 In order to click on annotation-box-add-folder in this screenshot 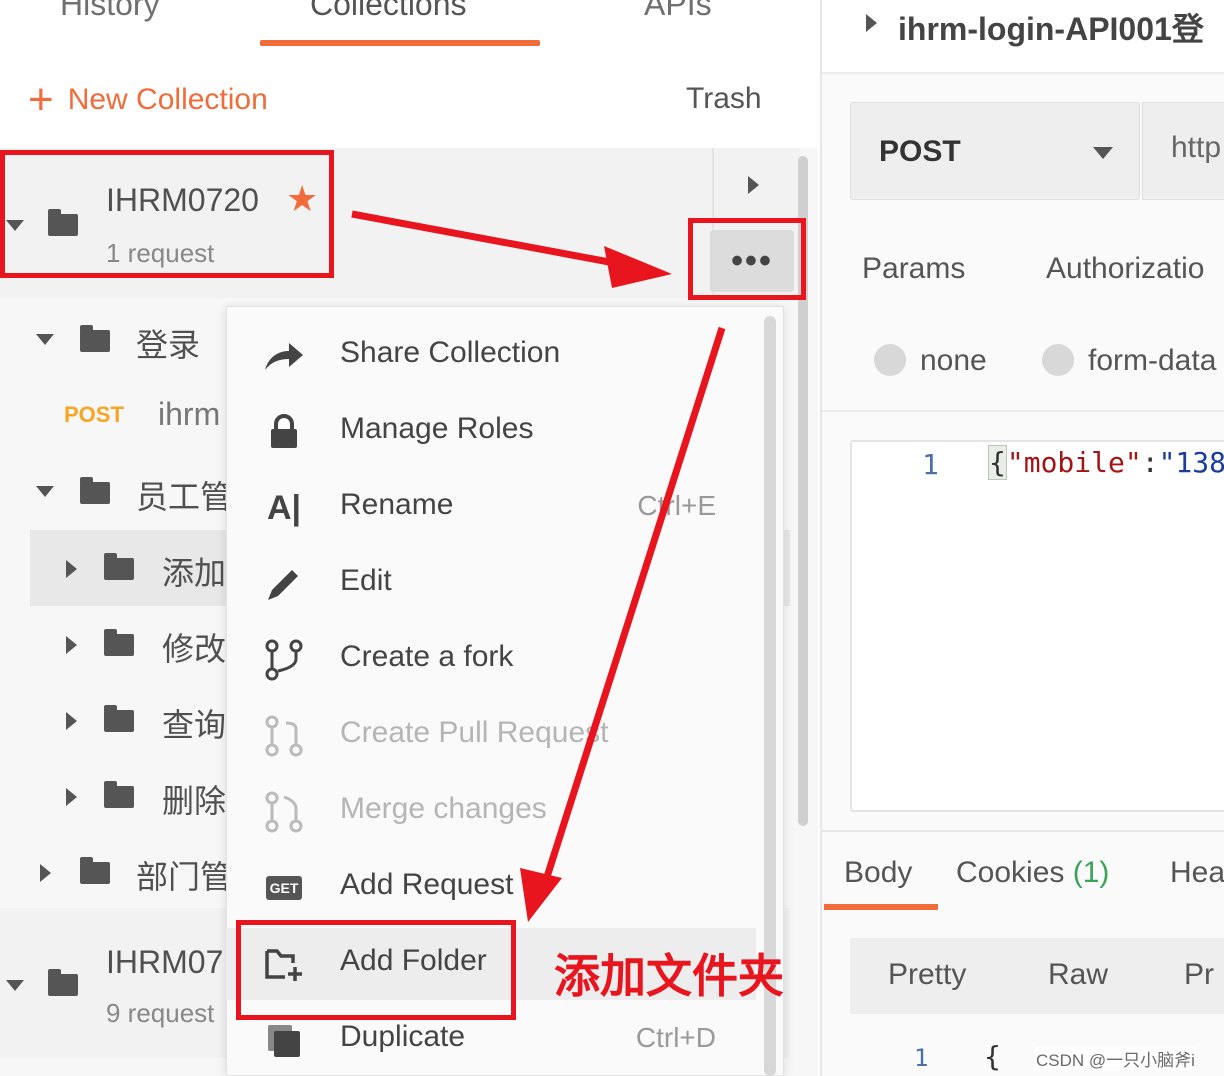, I will do `click(376, 970)`.